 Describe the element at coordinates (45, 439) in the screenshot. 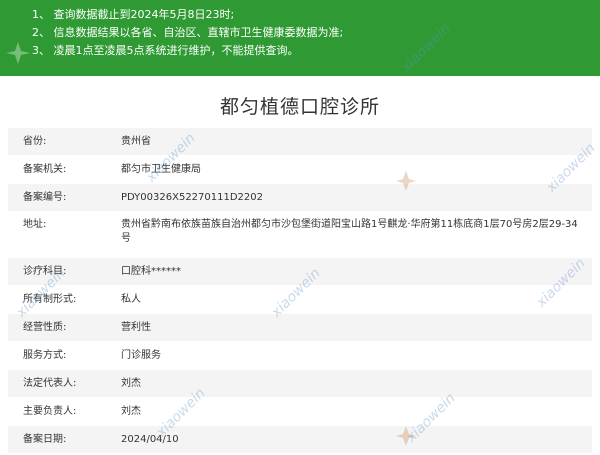

I see `row-label: 备案日期:` at that location.